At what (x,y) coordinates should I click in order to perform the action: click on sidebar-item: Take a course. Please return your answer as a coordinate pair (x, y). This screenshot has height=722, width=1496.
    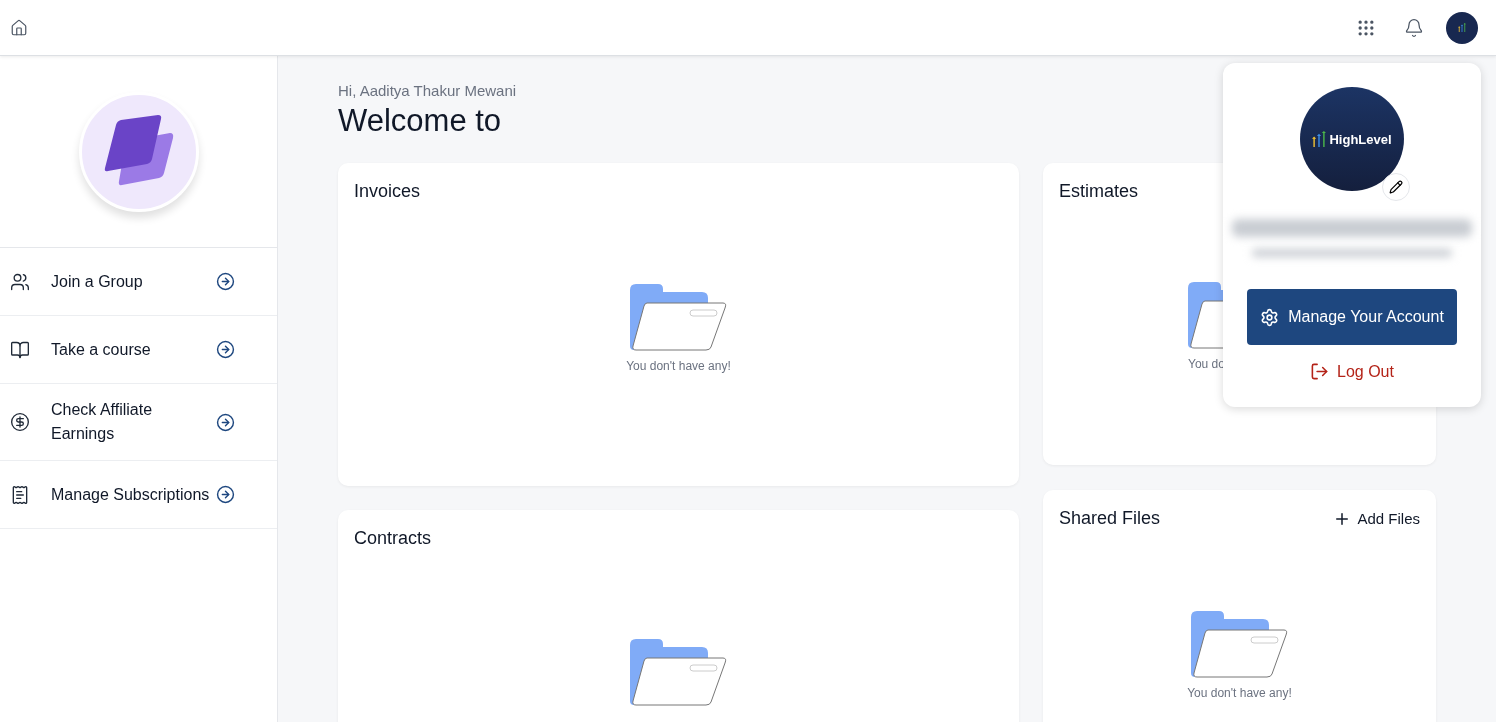
    Looking at the image, I should click on (138, 350).